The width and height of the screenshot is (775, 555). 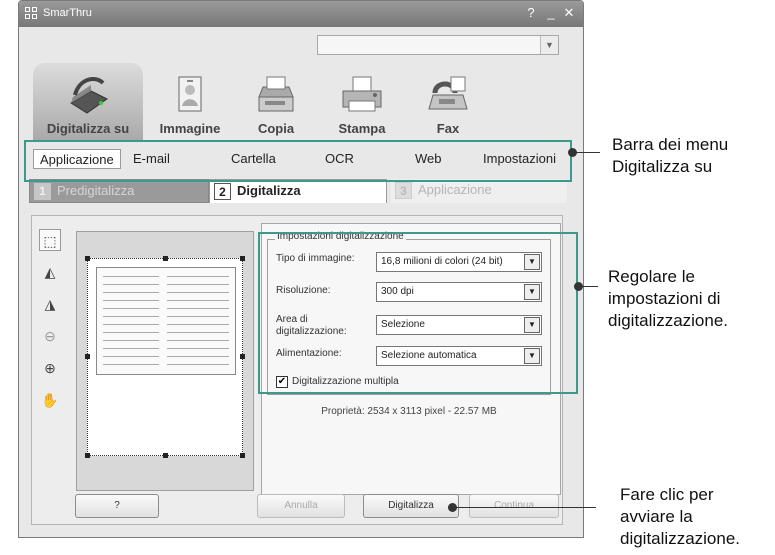 What do you see at coordinates (276, 94) in the screenshot?
I see `copier-icon` at bounding box center [276, 94].